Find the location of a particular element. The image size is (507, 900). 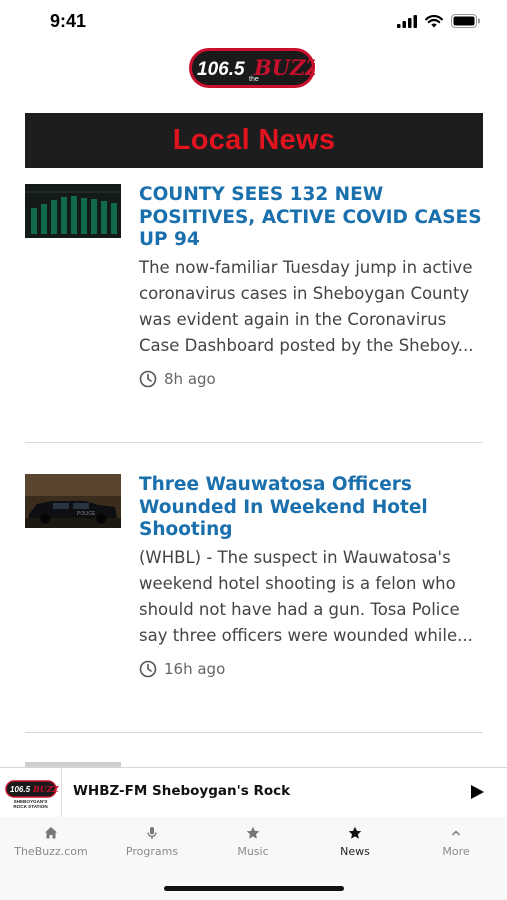

section-banner: Local News is located at coordinates (254, 140).